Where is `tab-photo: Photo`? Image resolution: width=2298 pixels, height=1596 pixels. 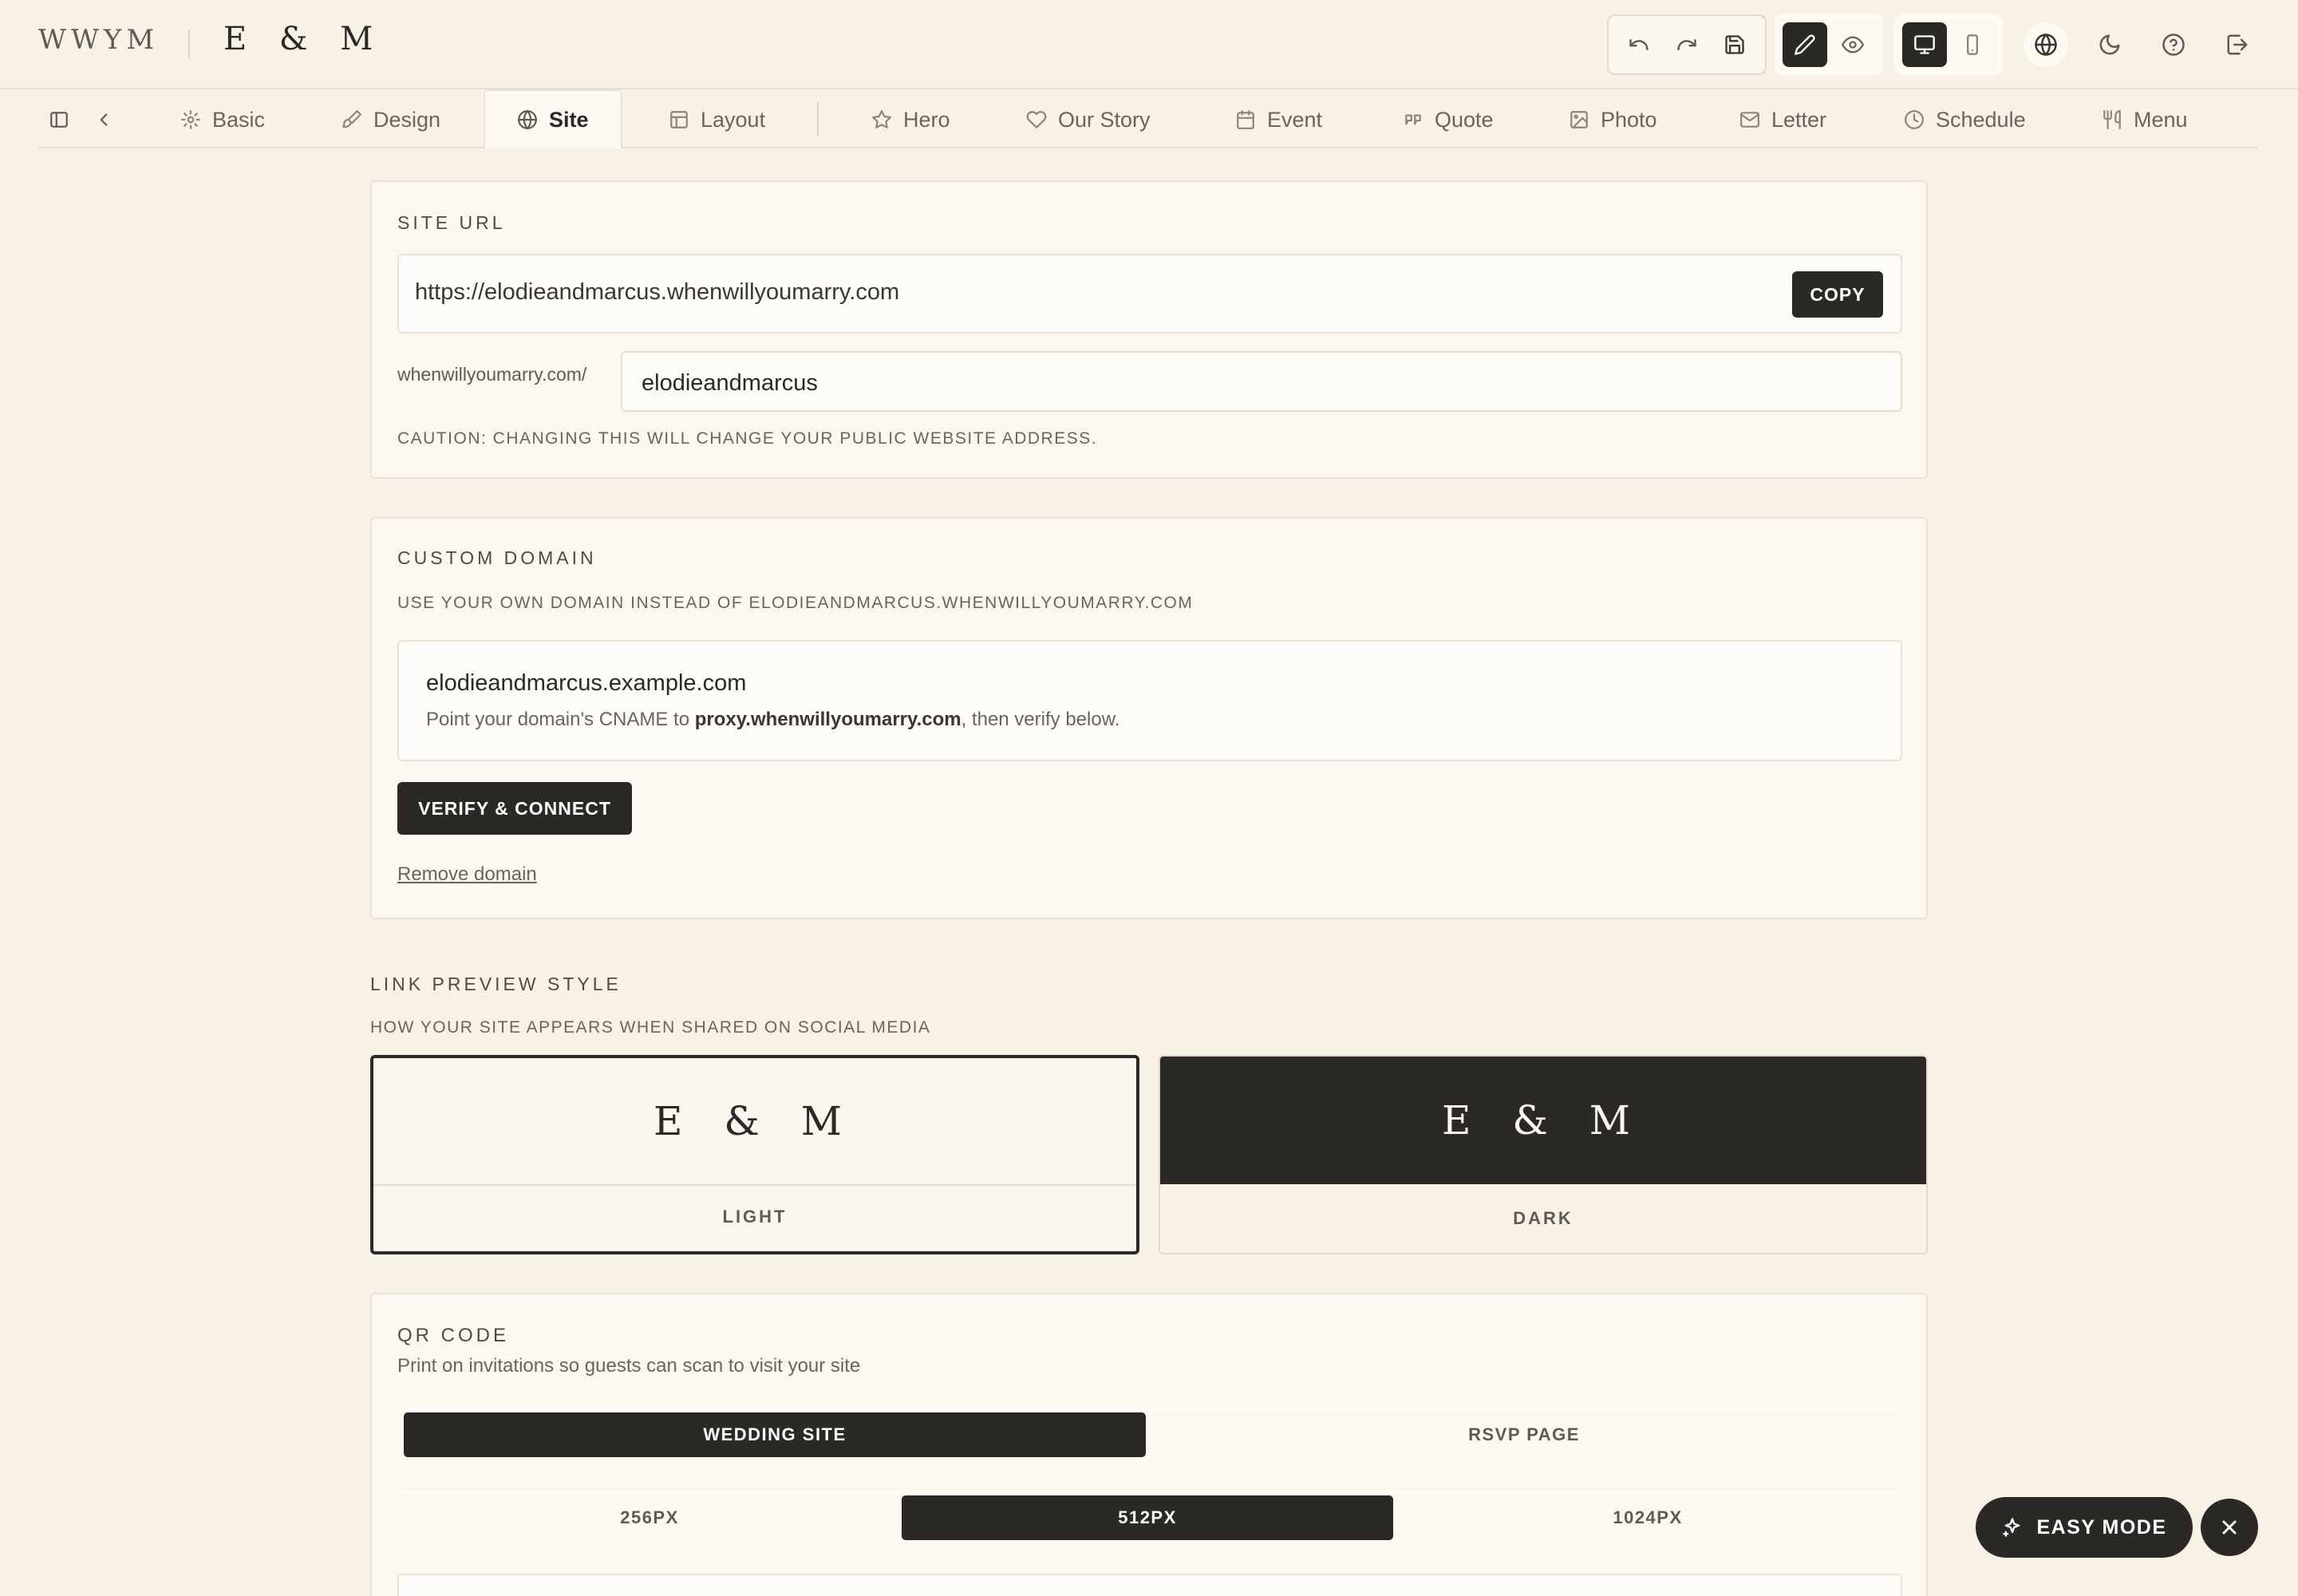 tab-photo: Photo is located at coordinates (1613, 119).